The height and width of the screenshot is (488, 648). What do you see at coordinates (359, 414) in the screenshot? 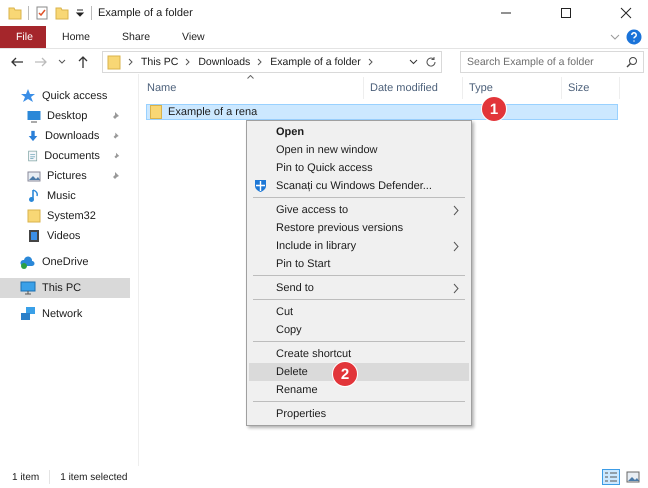
I see `menu-item: Properties` at bounding box center [359, 414].